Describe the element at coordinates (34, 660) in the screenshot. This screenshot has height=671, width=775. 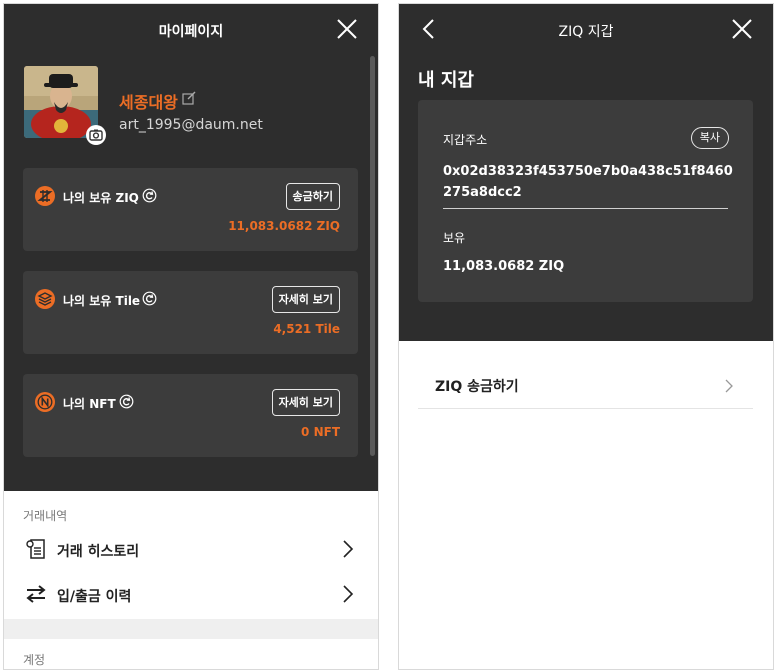
I see `section-label-account: 계정` at that location.